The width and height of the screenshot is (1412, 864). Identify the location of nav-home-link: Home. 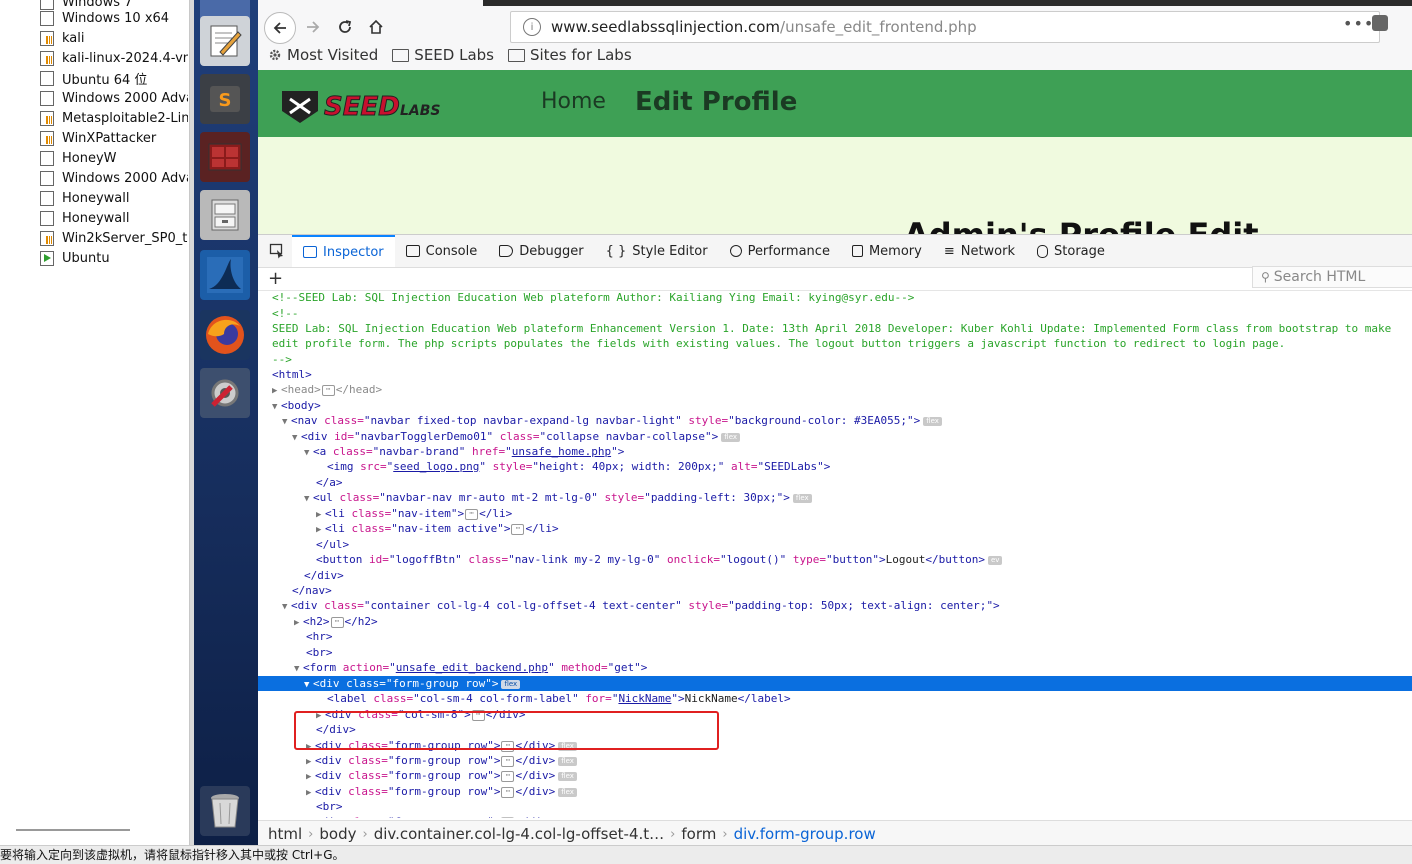
(573, 101).